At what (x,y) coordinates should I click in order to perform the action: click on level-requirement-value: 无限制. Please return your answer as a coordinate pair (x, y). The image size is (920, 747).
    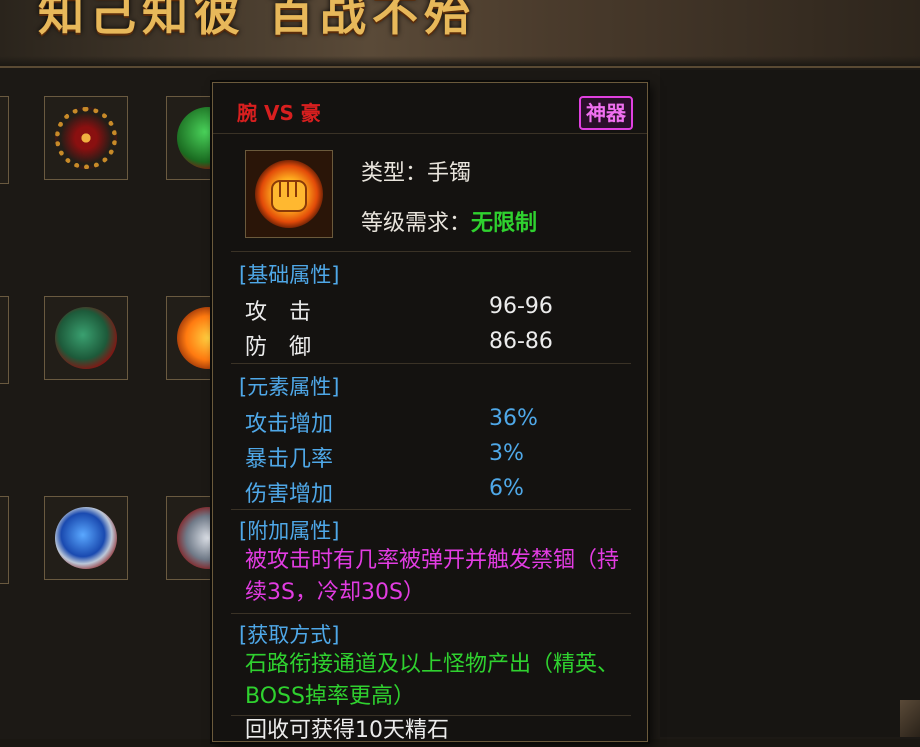
    Looking at the image, I should click on (504, 223).